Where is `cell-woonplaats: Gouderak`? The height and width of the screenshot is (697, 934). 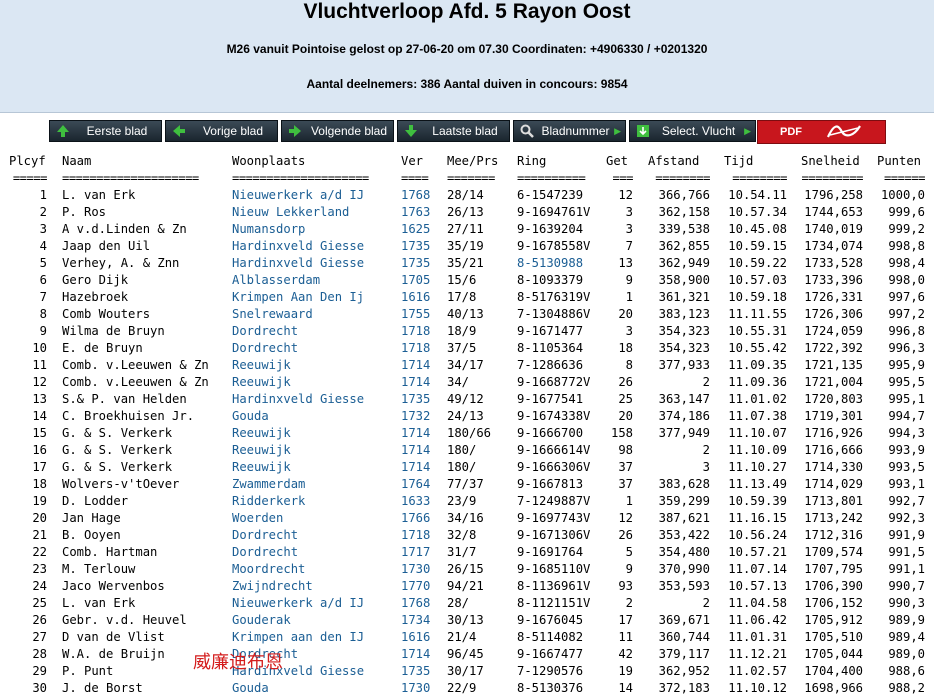
cell-woonplaats: Gouderak is located at coordinates (314, 620).